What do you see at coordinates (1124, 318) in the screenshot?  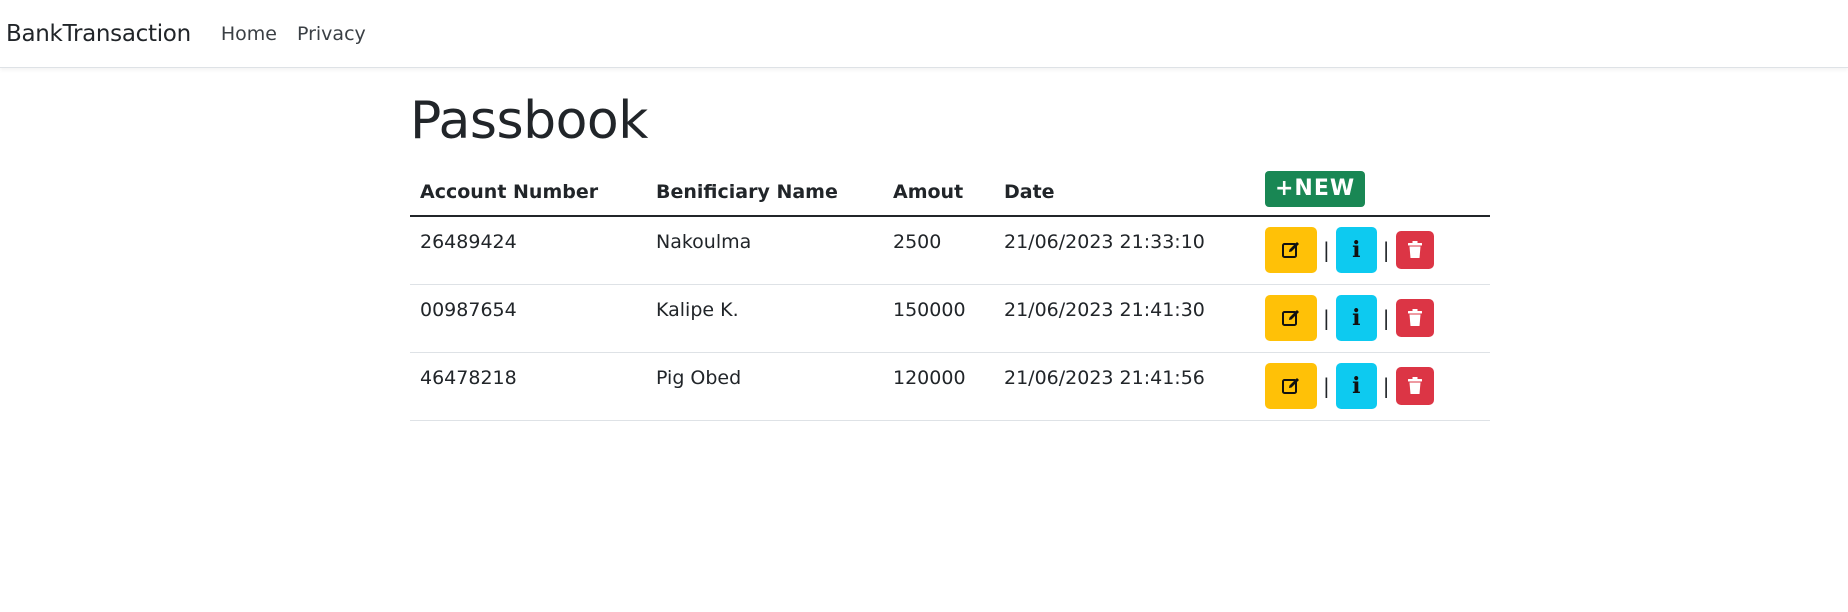 I see `cell-date: 21/06/2023 21:41:30` at bounding box center [1124, 318].